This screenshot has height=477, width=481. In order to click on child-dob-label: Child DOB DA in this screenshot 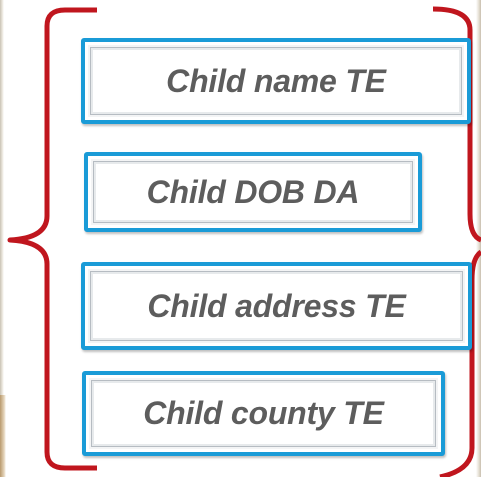, I will do `click(253, 191)`.